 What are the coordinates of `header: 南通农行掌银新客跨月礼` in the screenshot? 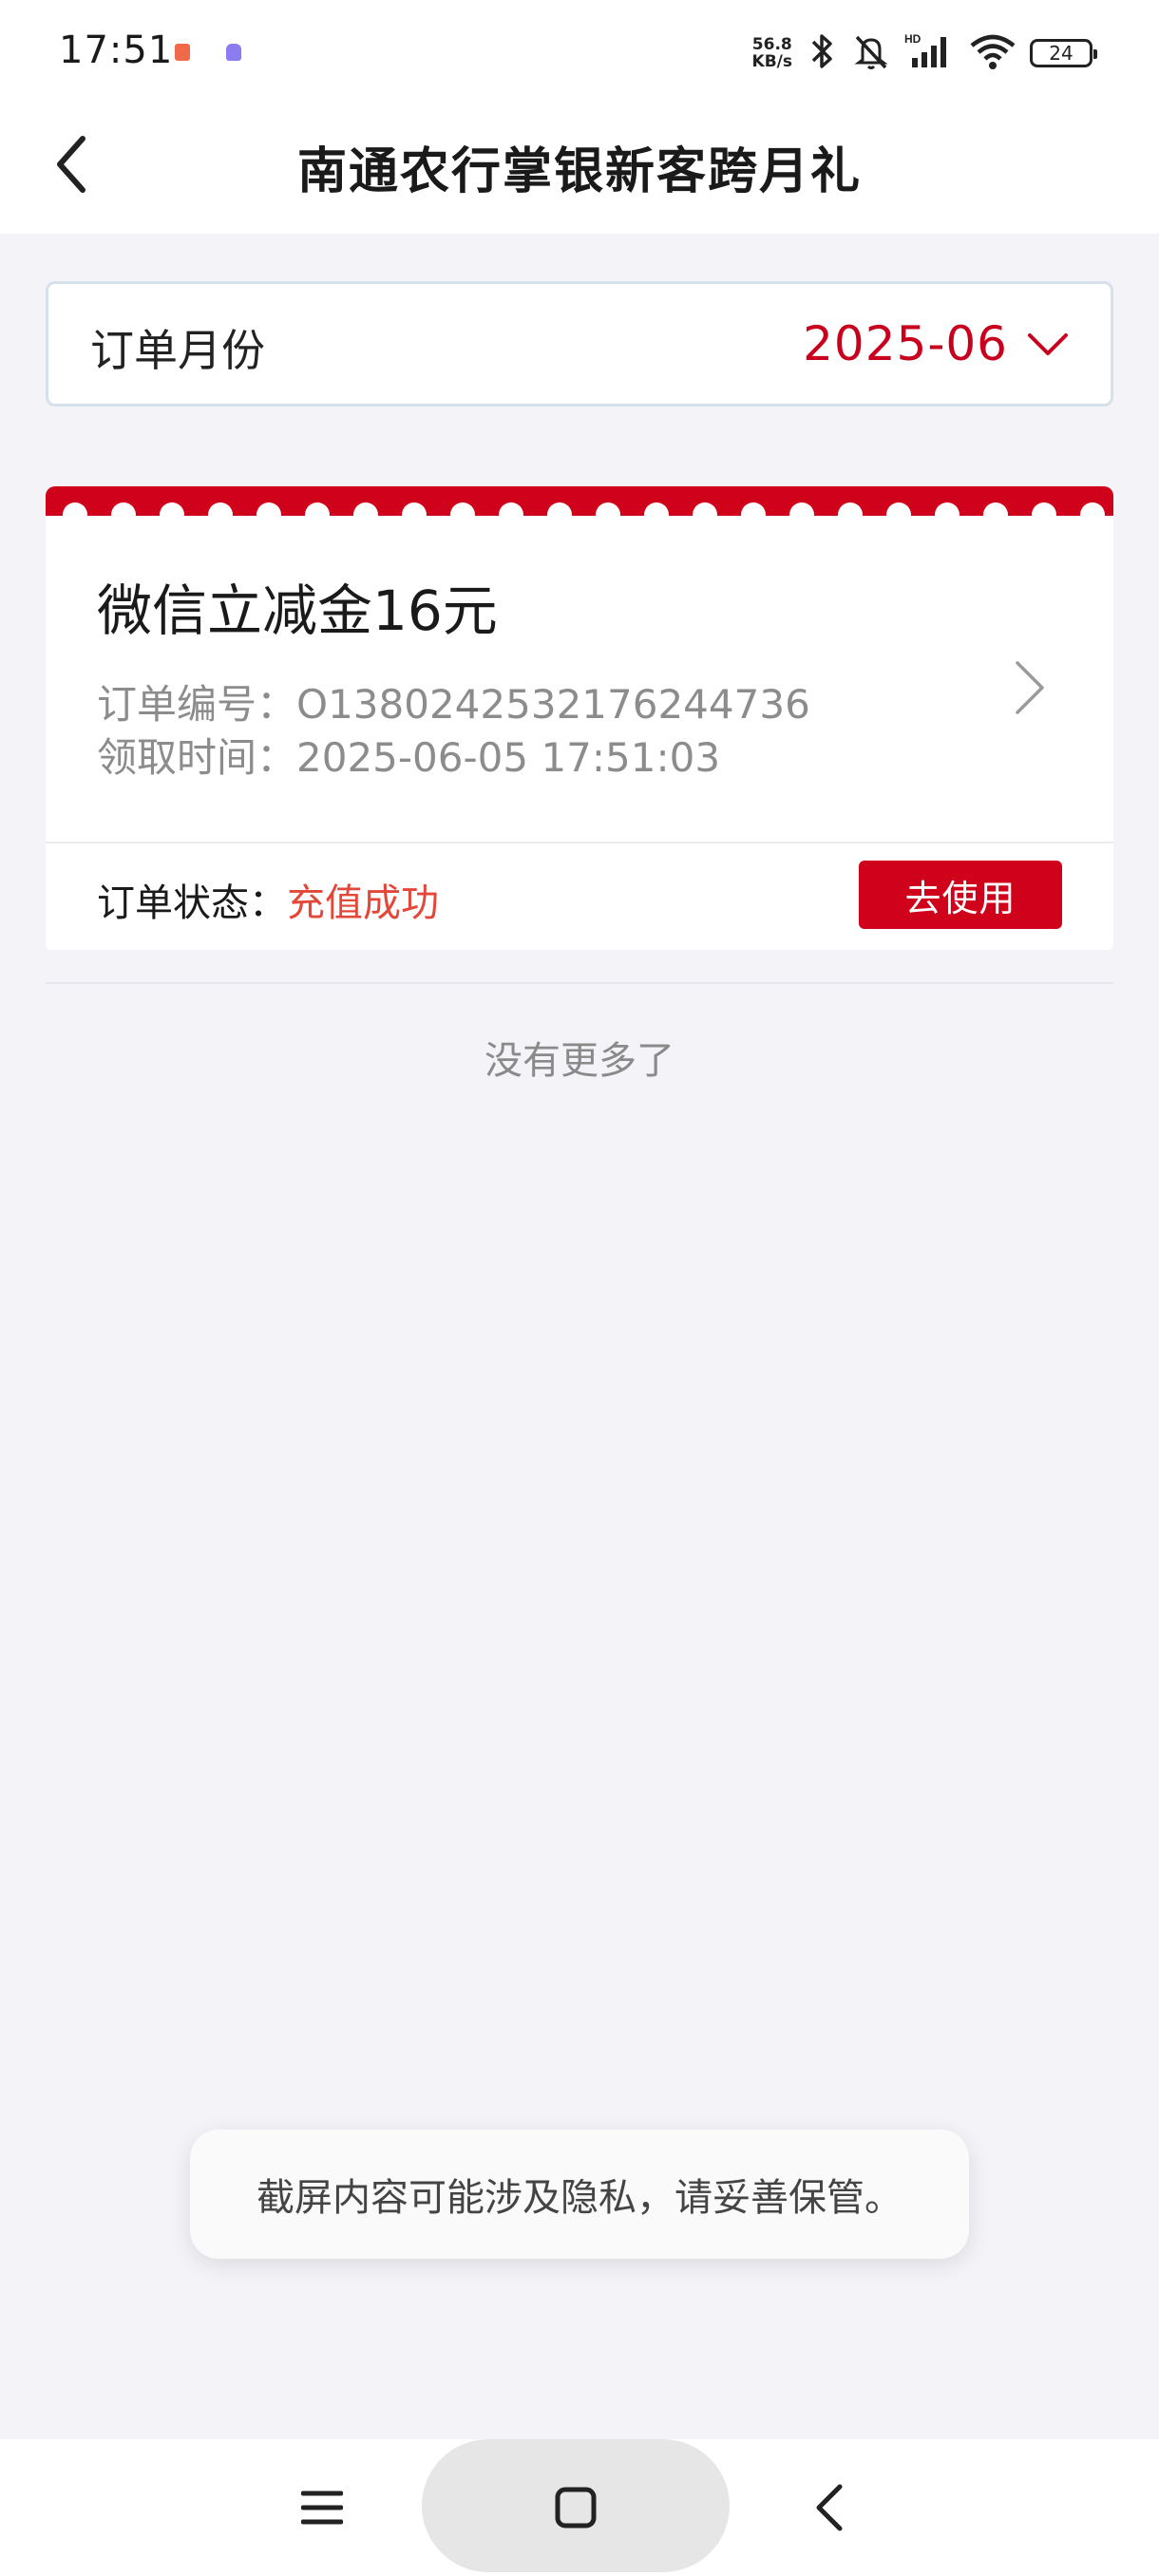 It's located at (579, 169).